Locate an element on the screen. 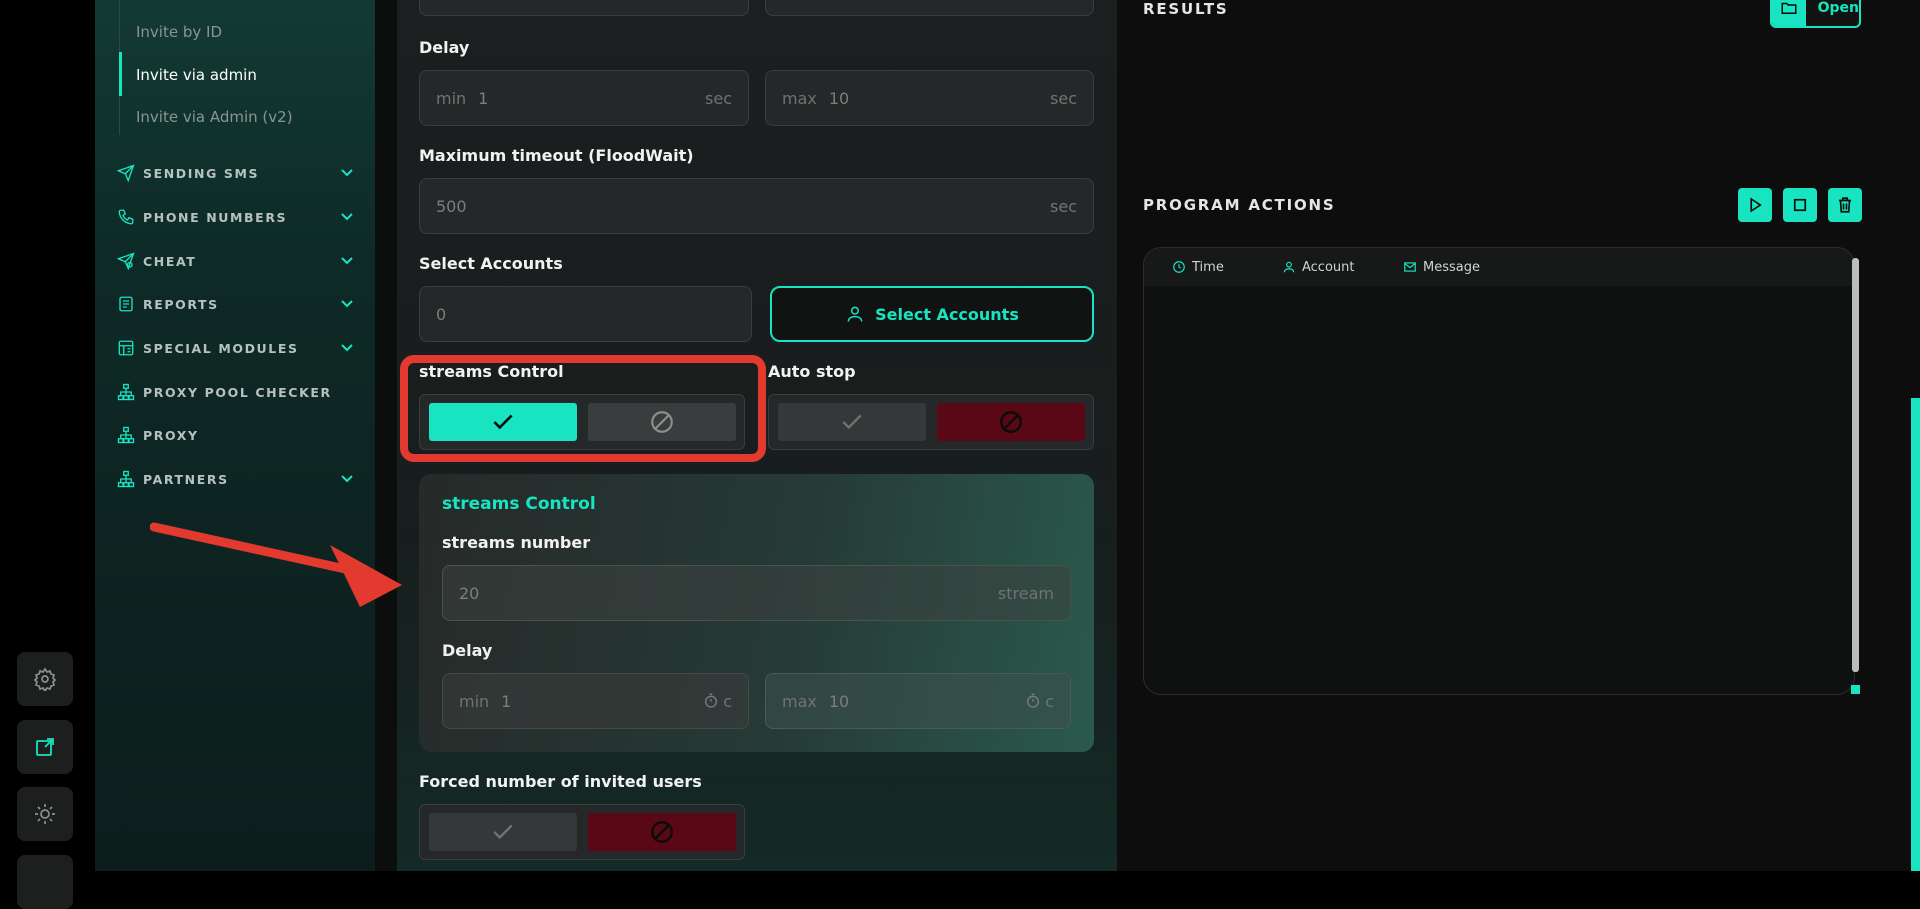  button-label: Open is located at coordinates (1838, 8).